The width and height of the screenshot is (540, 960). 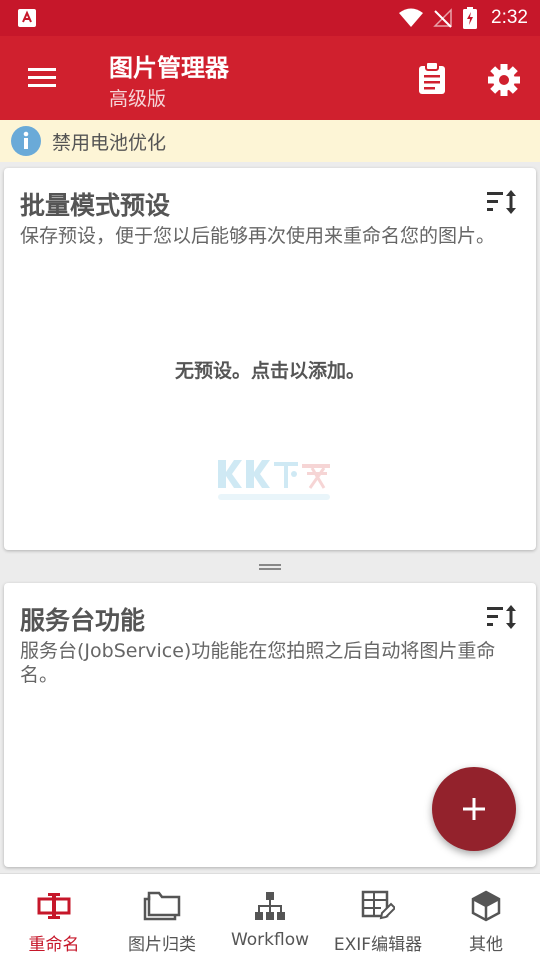 I want to click on nav-label-other: 其他, so click(x=486, y=945).